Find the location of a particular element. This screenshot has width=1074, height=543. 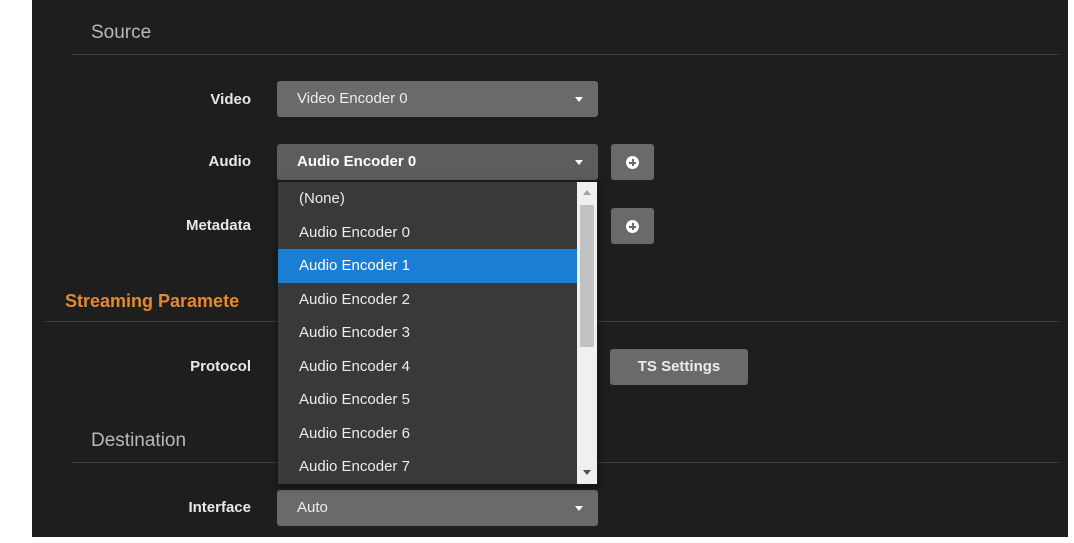

audio-select-value: Audio Encoder 0 is located at coordinates (357, 161).